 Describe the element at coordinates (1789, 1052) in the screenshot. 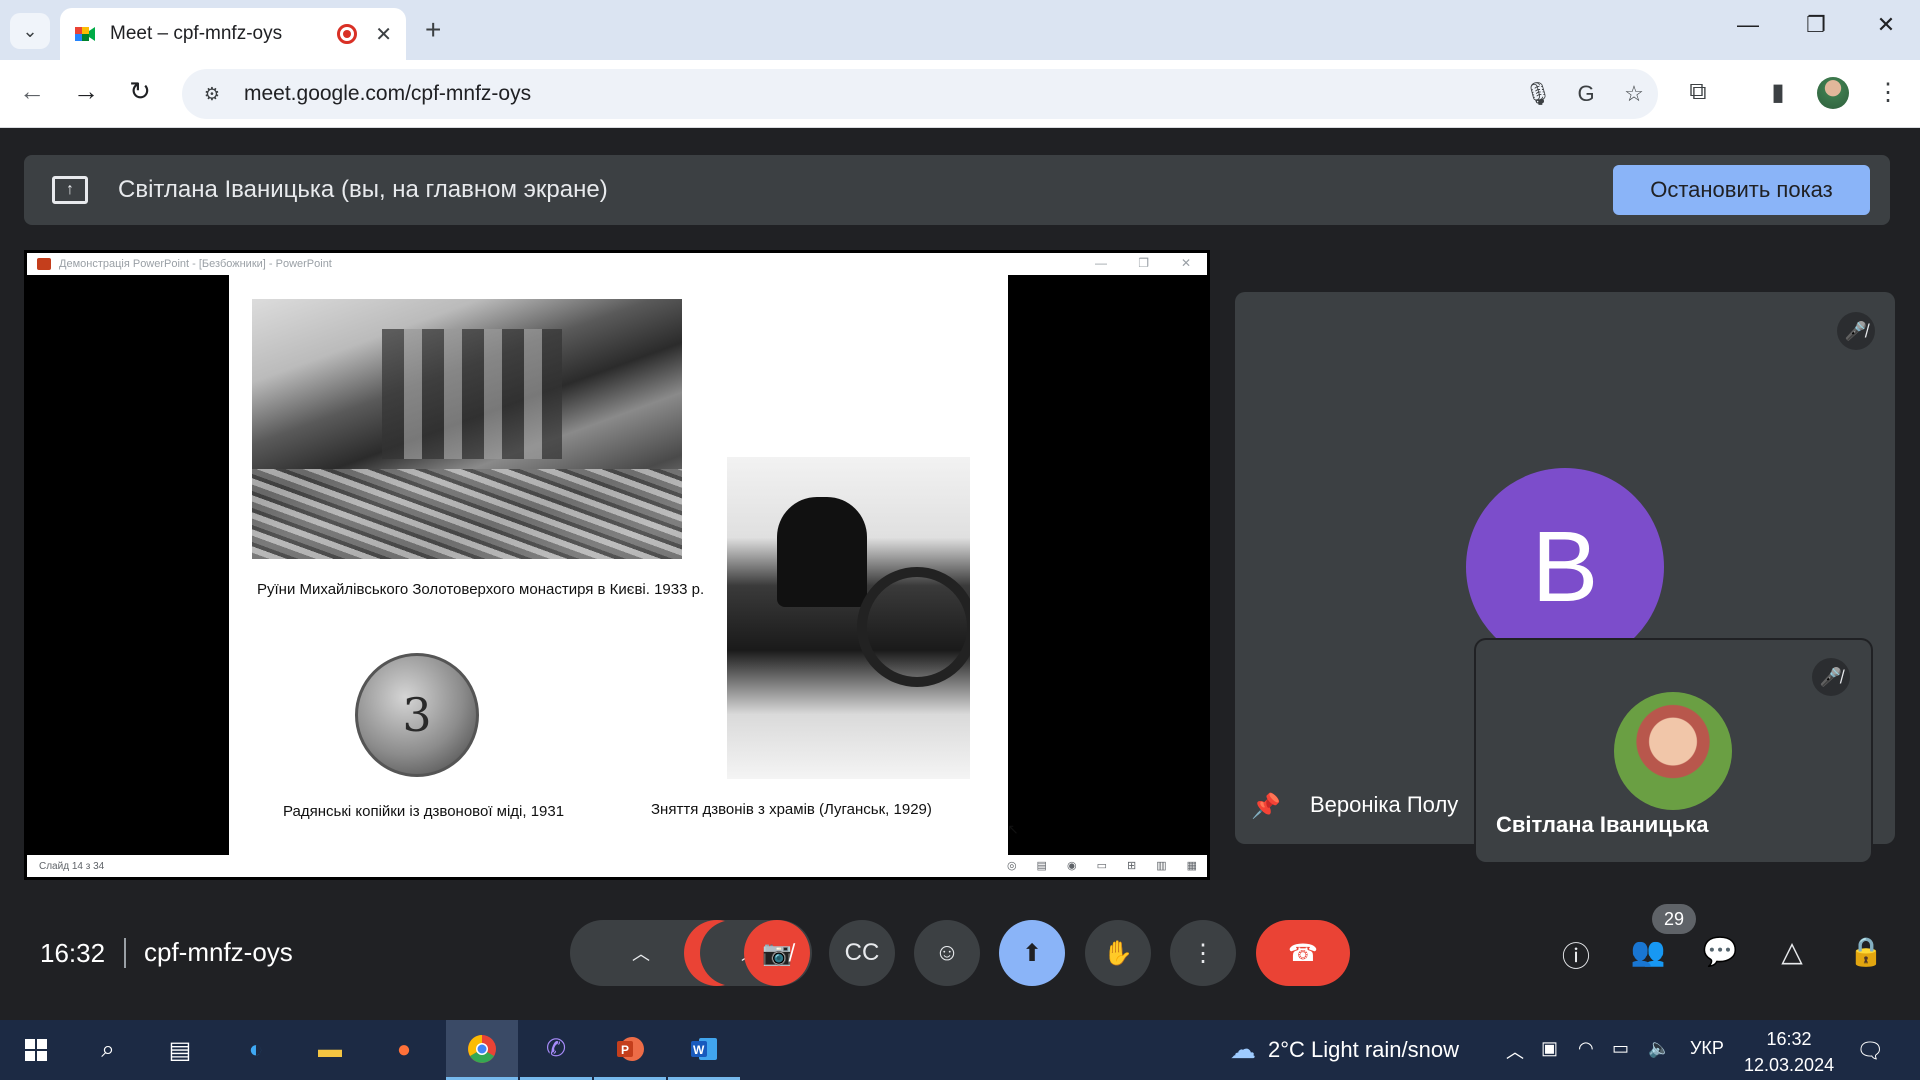

I see `system-clock: 16:32 12.03.2024` at that location.